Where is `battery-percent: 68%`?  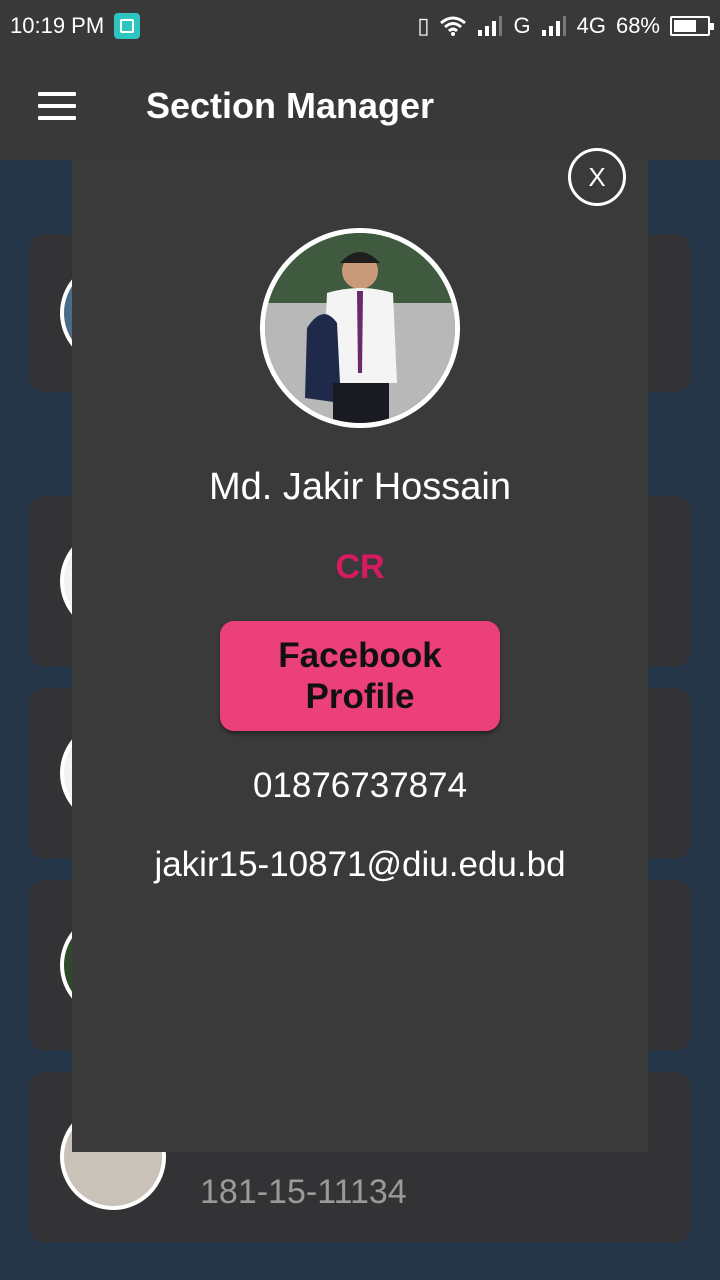 battery-percent: 68% is located at coordinates (637, 25).